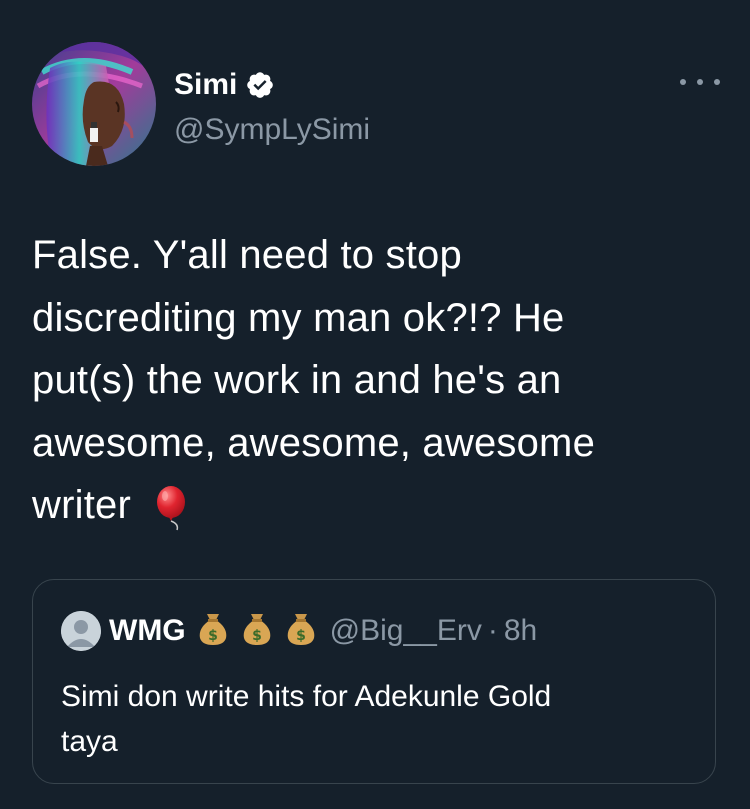 The image size is (750, 809). What do you see at coordinates (247, 255) in the screenshot?
I see `tweet-text-line: False. Y'all need to stop` at bounding box center [247, 255].